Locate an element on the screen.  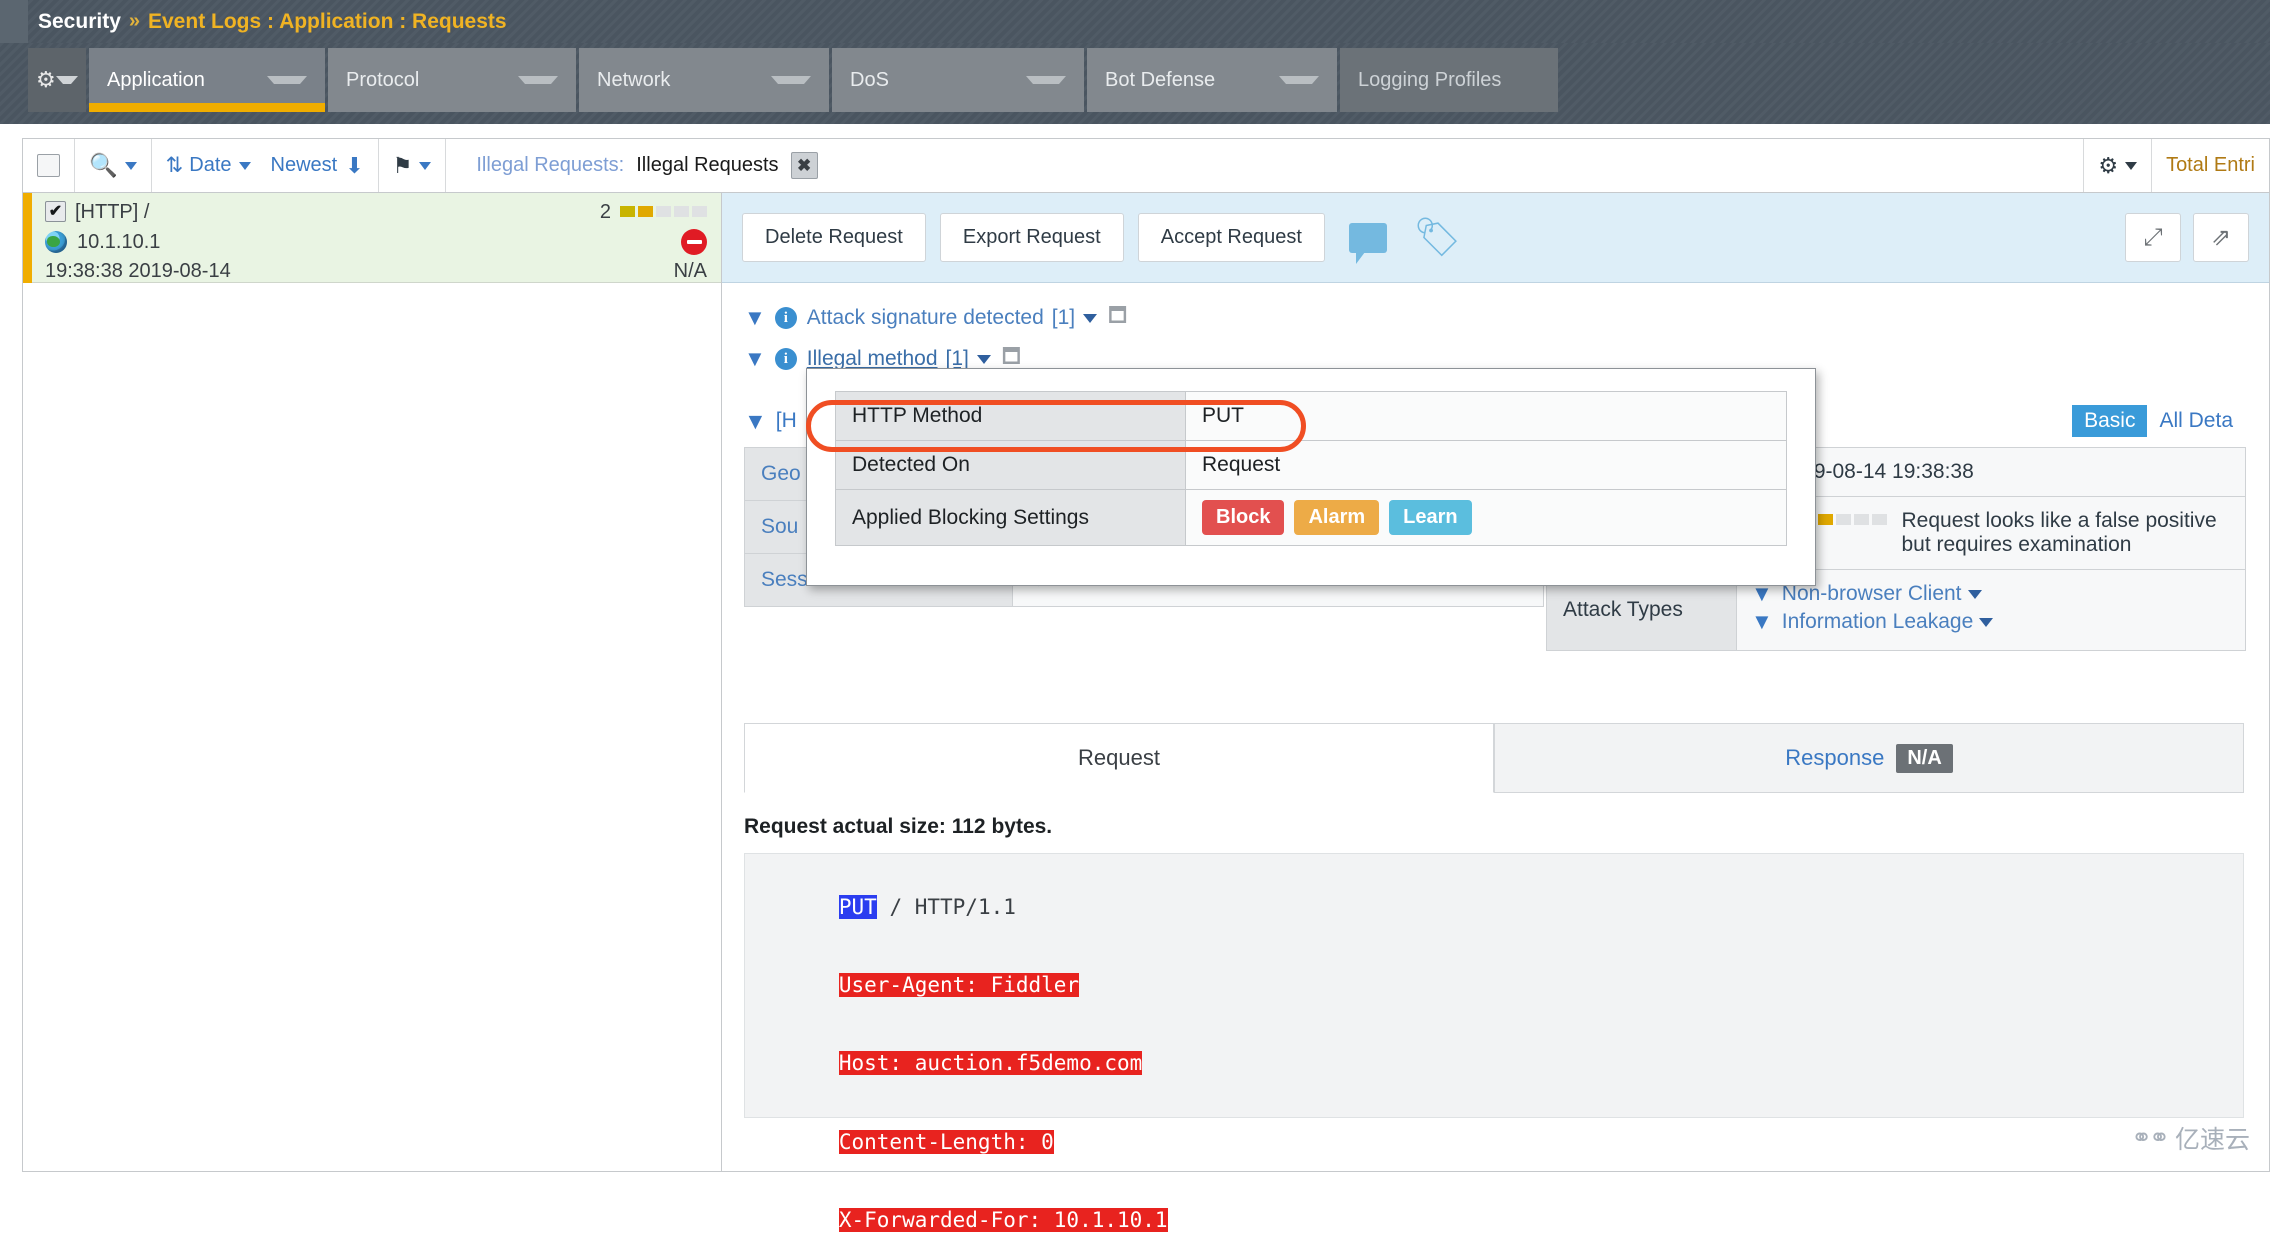
attack-type-item: ▼ Non-browser Client is located at coordinates (1991, 594).